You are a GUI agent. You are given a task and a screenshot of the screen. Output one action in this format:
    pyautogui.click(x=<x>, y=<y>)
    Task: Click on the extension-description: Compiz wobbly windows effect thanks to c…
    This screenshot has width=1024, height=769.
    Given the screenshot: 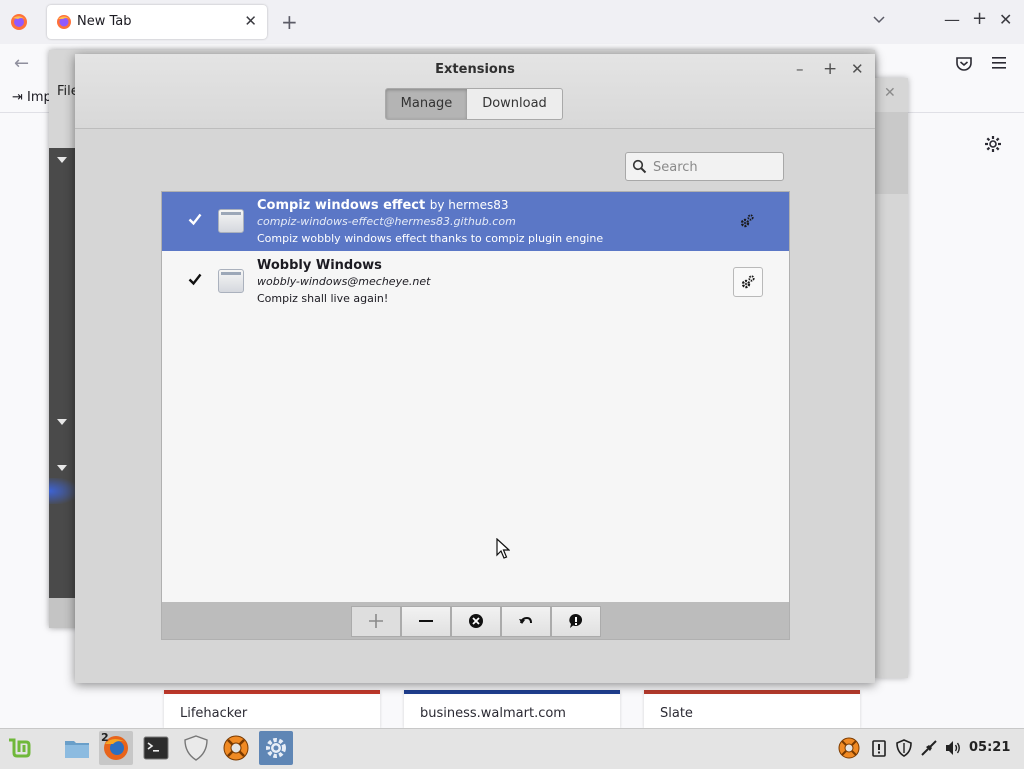 What is the action you would take?
    pyautogui.click(x=430, y=238)
    